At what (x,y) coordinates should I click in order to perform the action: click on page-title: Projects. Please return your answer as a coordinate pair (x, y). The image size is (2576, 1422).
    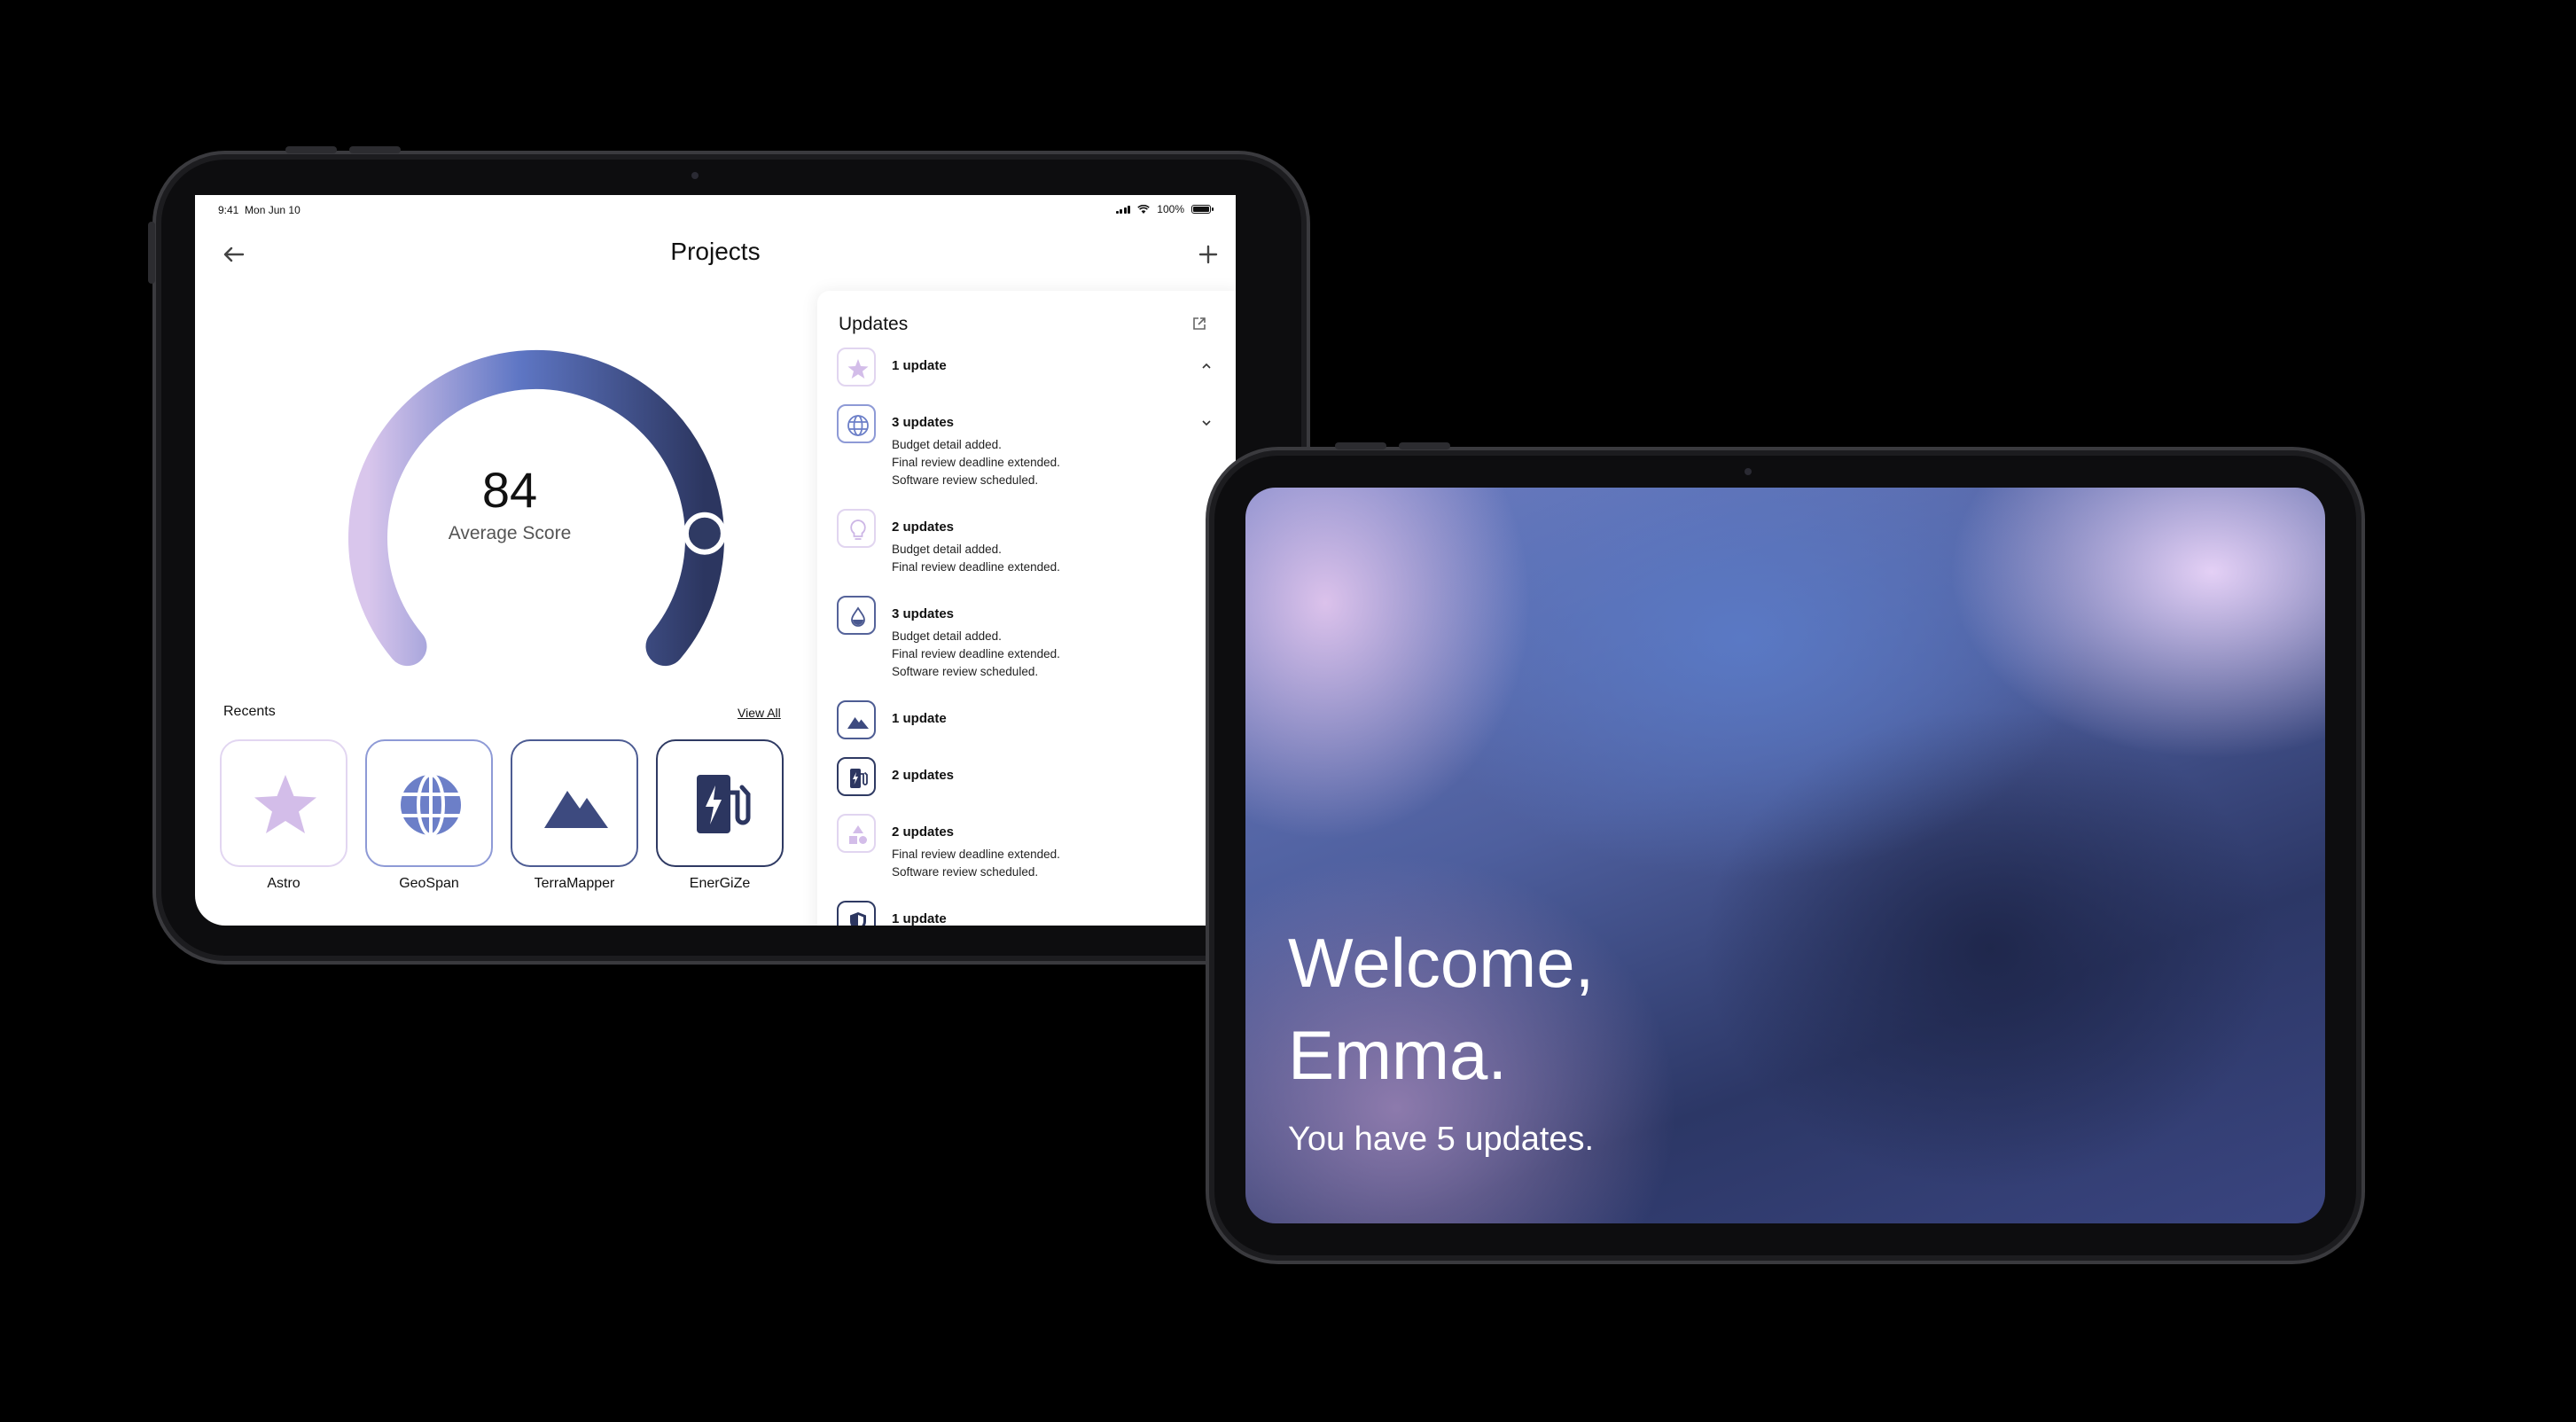
    Looking at the image, I should click on (715, 252).